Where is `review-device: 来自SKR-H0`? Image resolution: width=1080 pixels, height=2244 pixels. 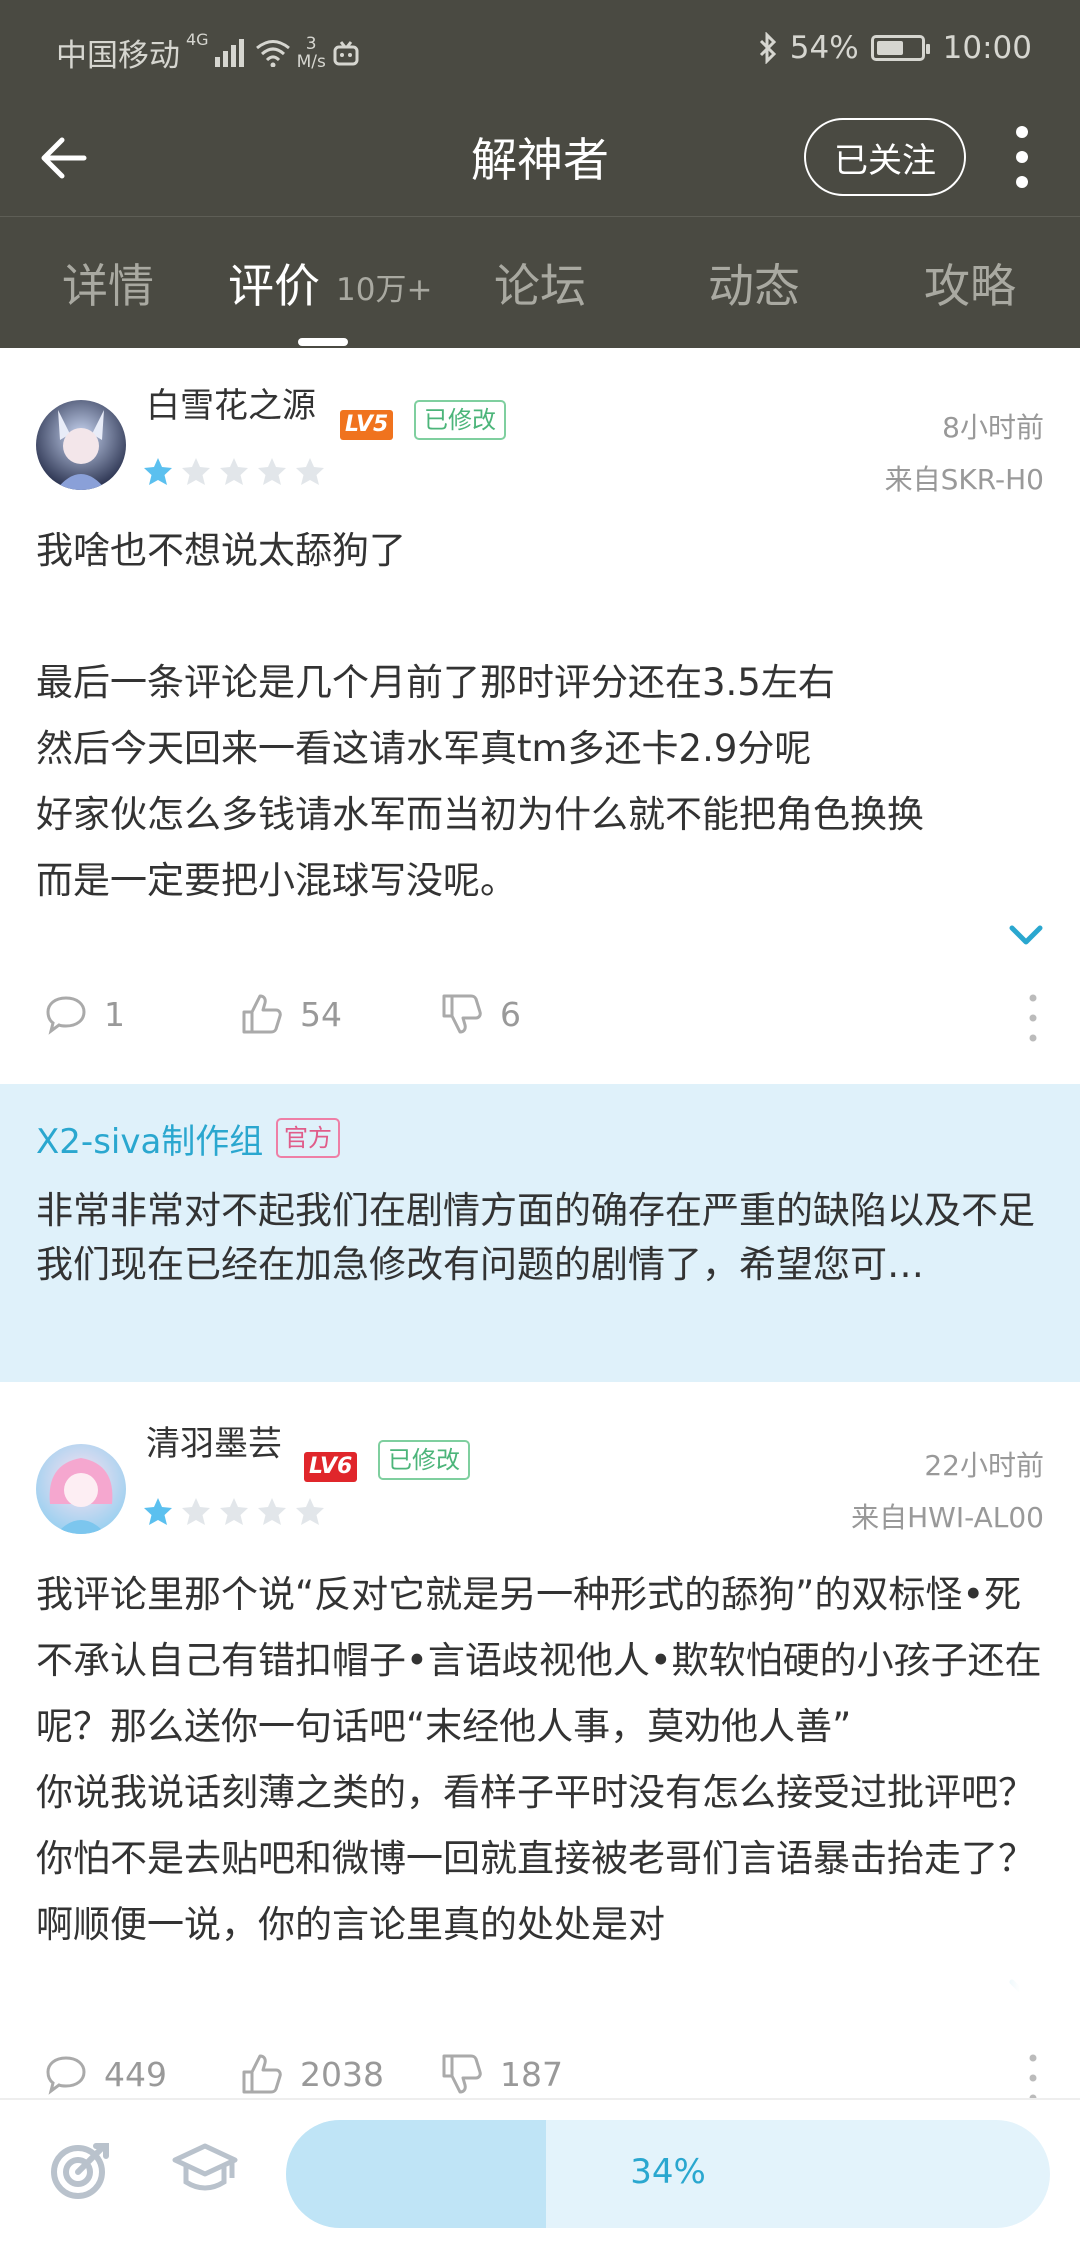
review-device: 来自SKR-H0 is located at coordinates (964, 479).